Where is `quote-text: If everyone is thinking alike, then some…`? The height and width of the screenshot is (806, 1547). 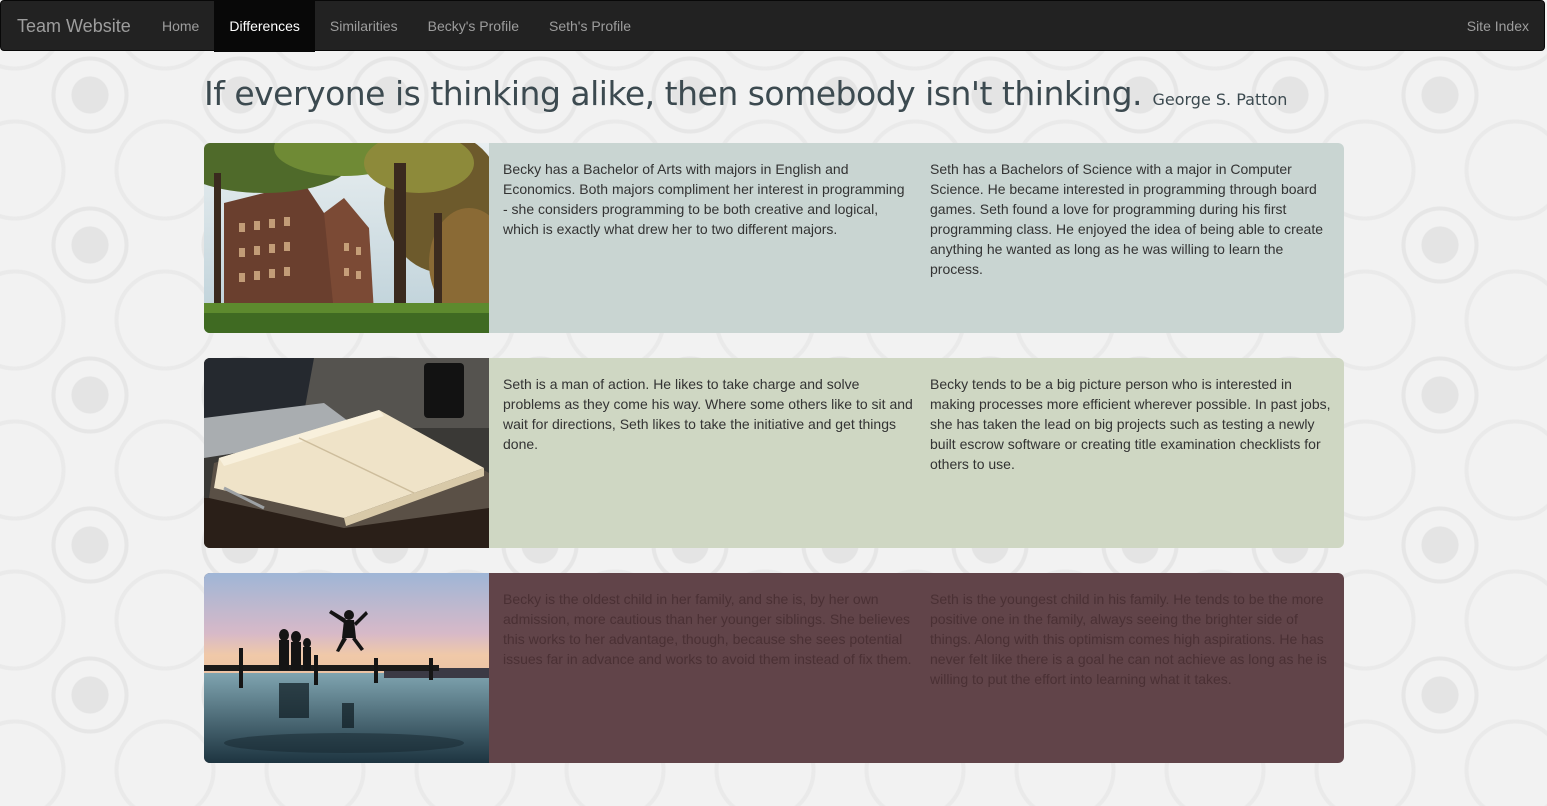
quote-text: If everyone is thinking alike, then some… is located at coordinates (673, 93).